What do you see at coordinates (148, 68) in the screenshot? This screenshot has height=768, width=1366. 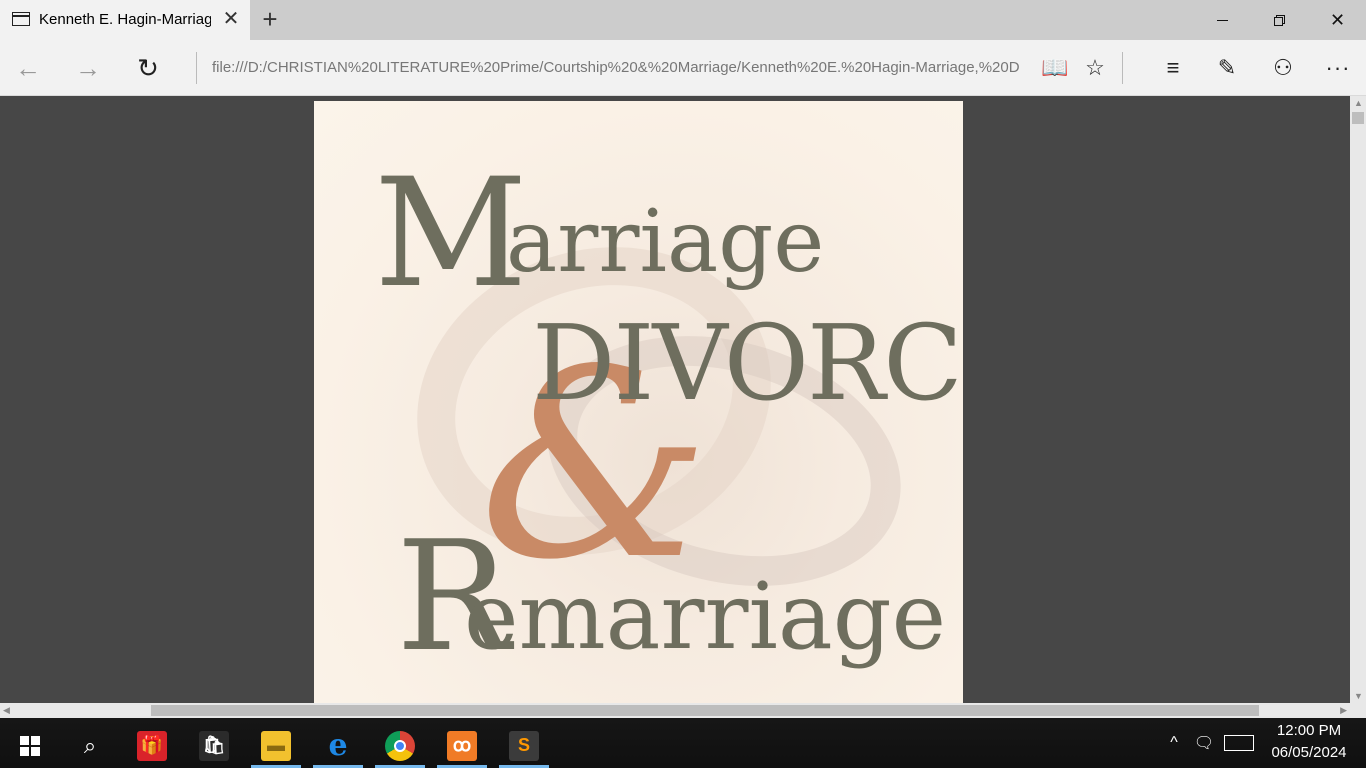 I see `refresh-button: ↻` at bounding box center [148, 68].